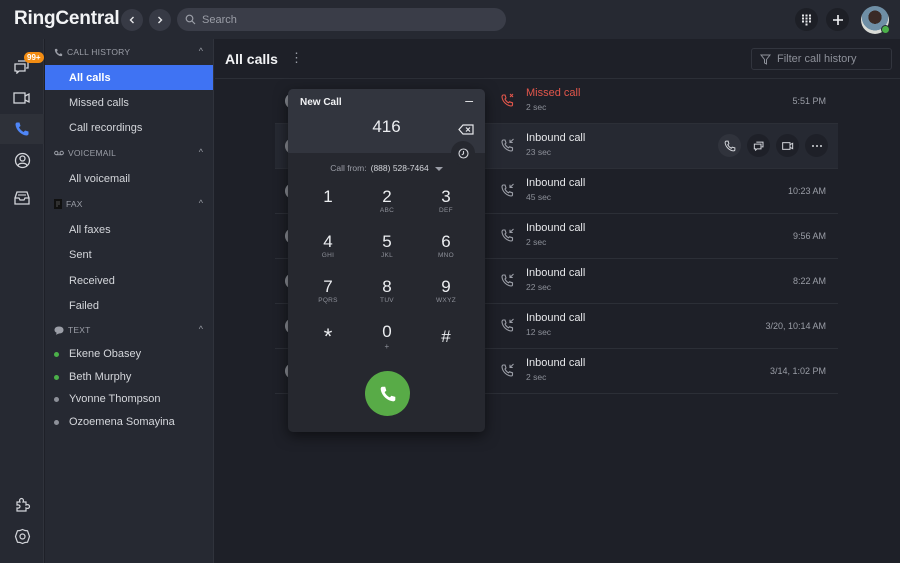 The height and width of the screenshot is (563, 900). Describe the element at coordinates (875, 20) in the screenshot. I see `user-avatar` at that location.